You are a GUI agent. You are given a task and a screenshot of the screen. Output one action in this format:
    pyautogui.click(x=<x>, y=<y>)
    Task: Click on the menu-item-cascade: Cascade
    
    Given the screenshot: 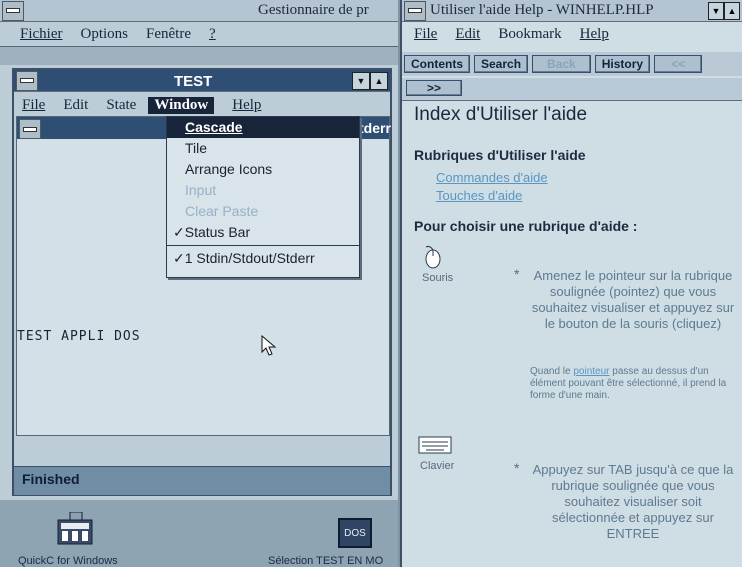 What is the action you would take?
    pyautogui.click(x=263, y=127)
    